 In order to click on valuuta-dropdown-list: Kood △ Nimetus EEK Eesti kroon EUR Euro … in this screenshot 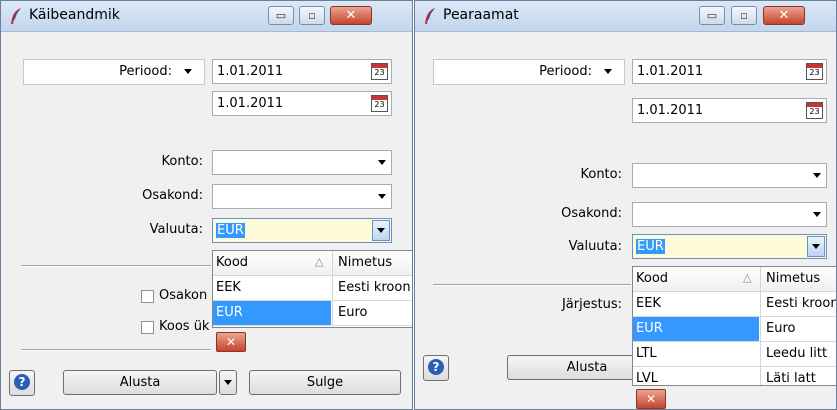, I will do `click(734, 326)`.